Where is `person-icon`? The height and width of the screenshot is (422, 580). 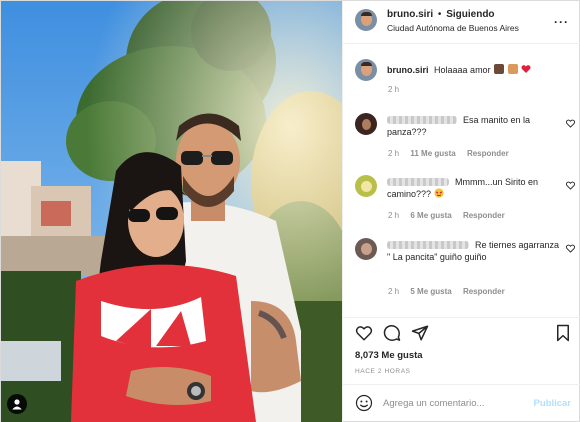
person-icon is located at coordinates (17, 404).